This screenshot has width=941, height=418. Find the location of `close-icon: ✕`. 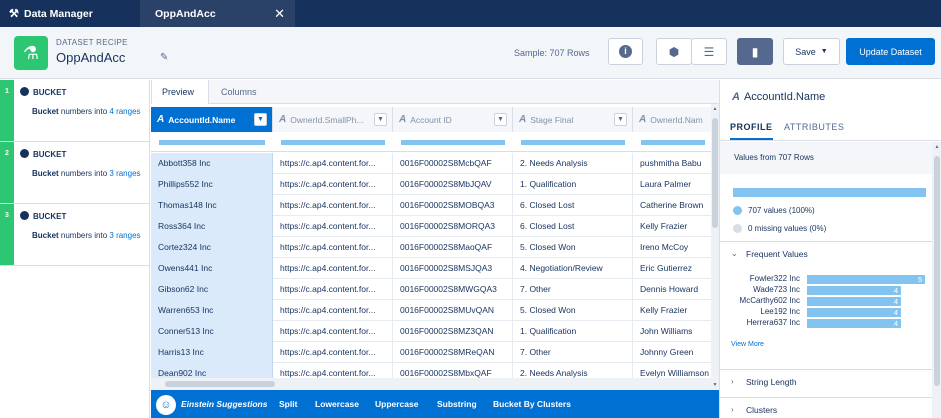

close-icon: ✕ is located at coordinates (279, 14).